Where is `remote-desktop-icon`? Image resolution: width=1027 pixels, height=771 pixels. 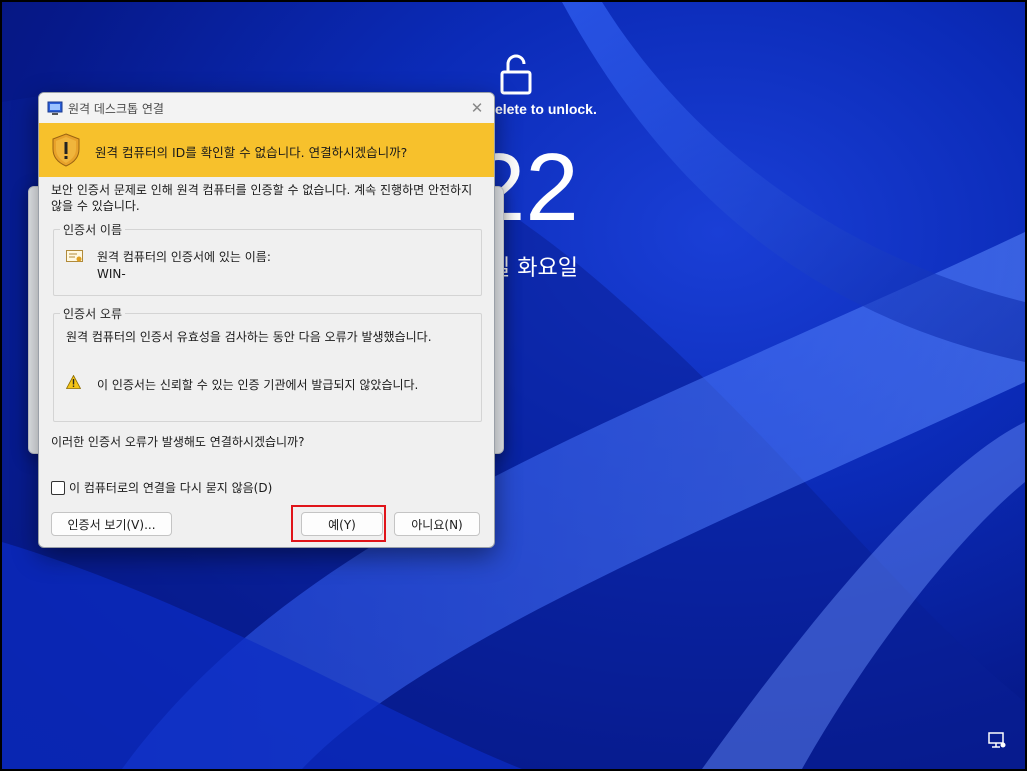
remote-desktop-icon is located at coordinates (55, 108).